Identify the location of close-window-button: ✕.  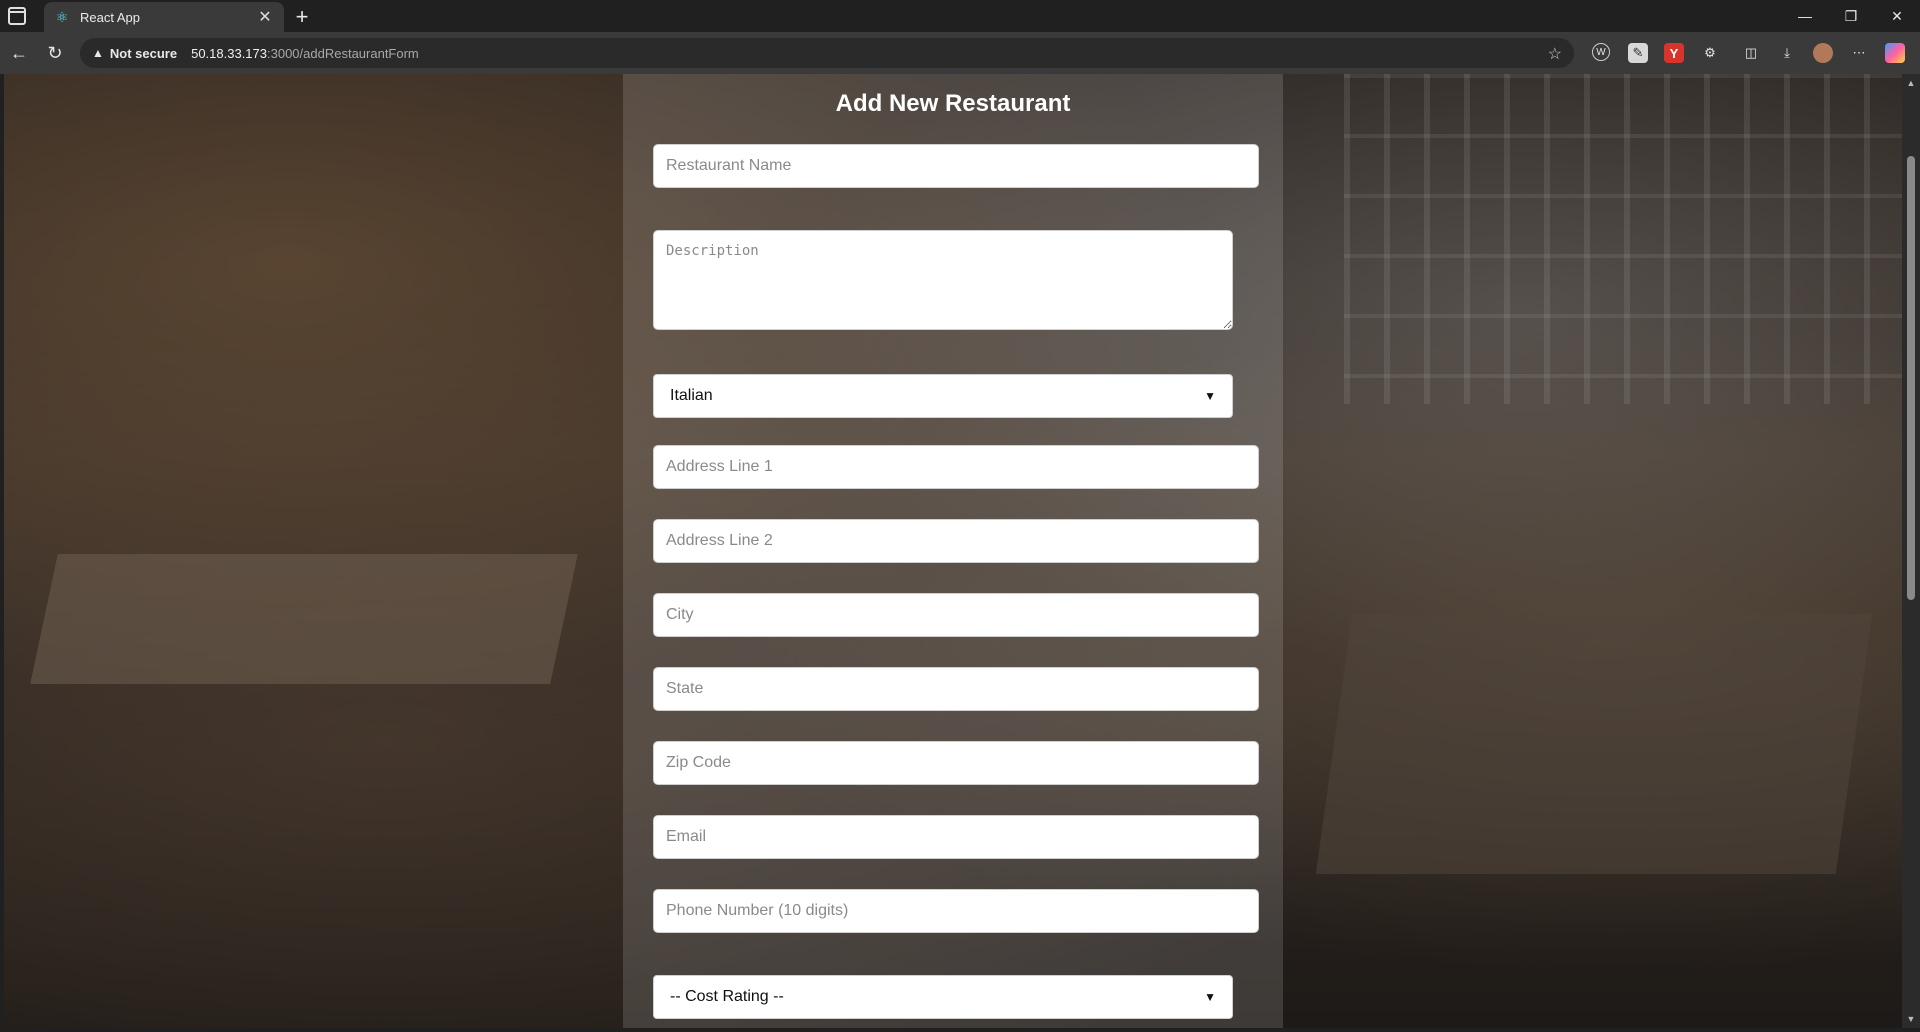
(1897, 16).